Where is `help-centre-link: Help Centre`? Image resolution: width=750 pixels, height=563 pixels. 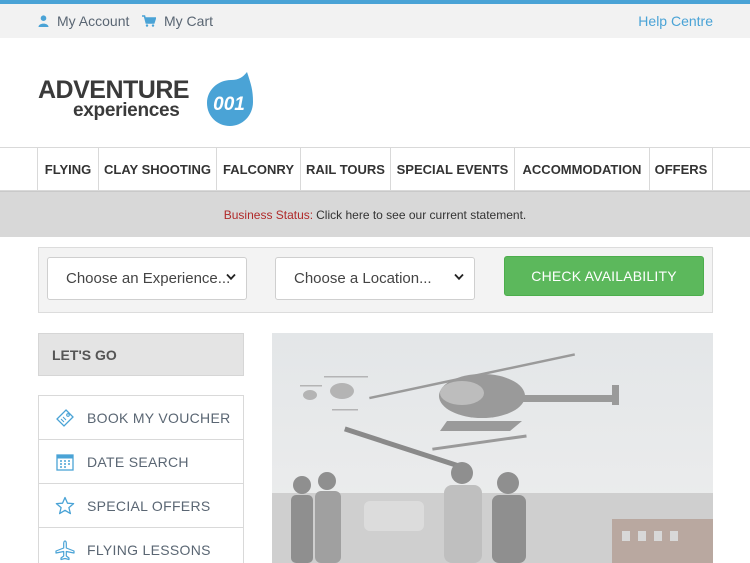 help-centre-link: Help Centre is located at coordinates (675, 21).